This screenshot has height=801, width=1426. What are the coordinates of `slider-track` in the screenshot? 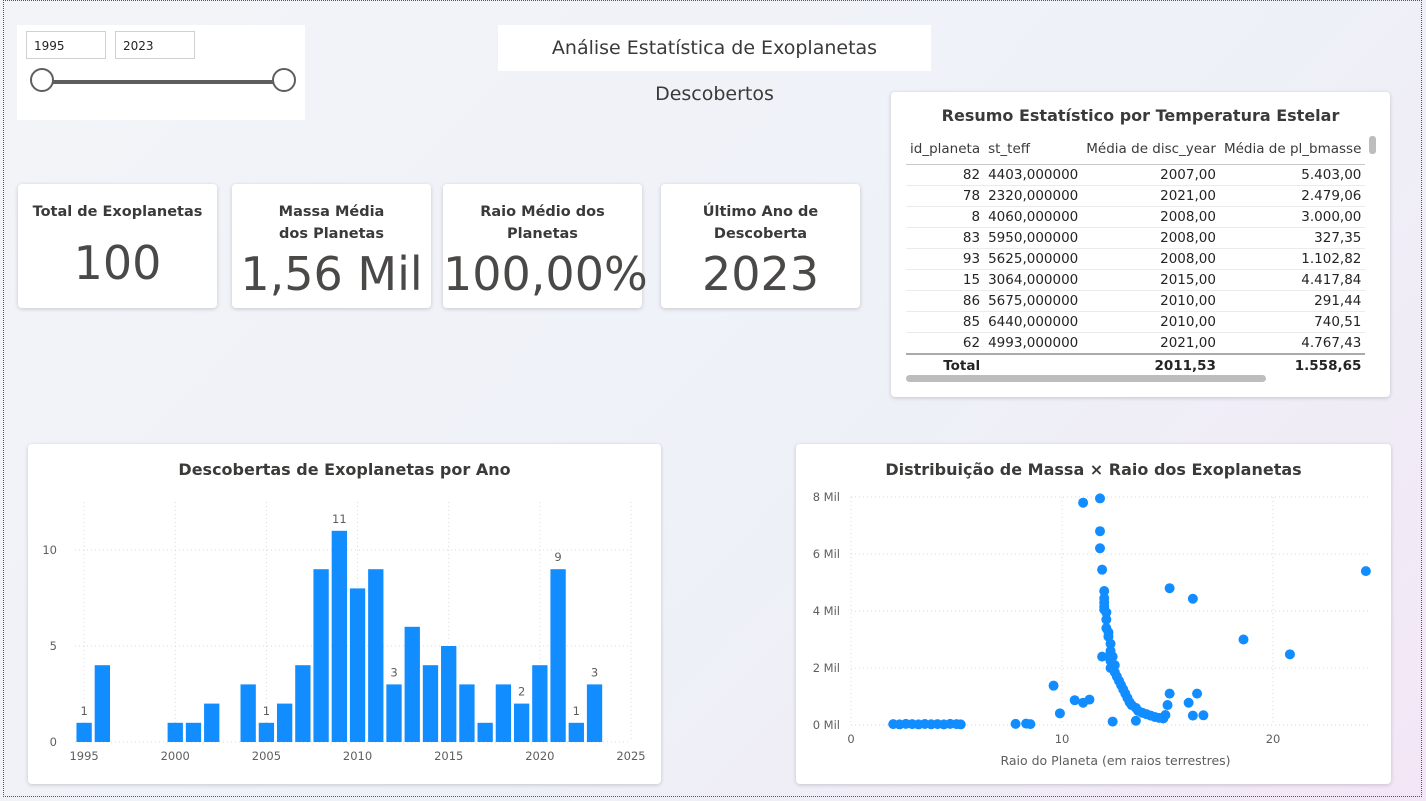 It's located at (165, 82).